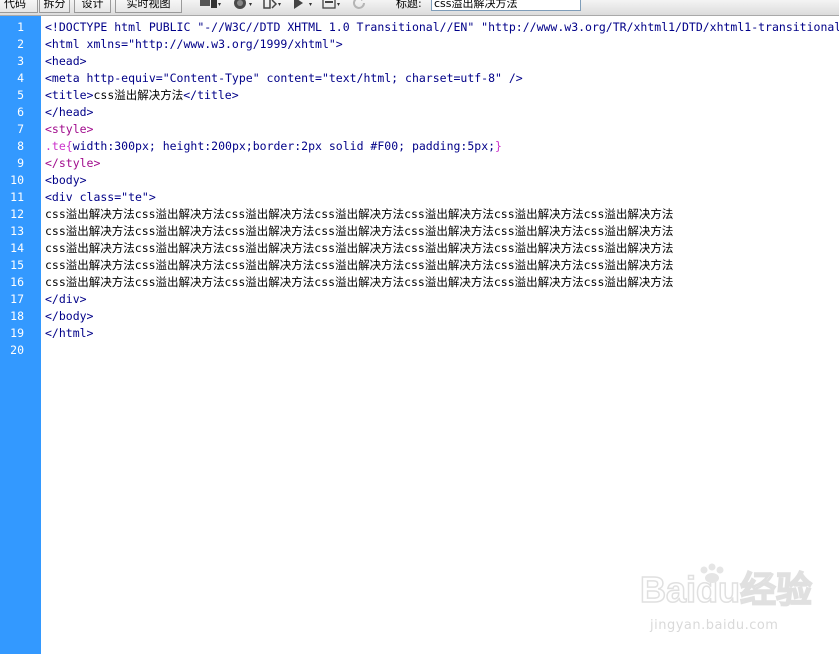 This screenshot has width=839, height=654. I want to click on line-number: 7, so click(20, 129).